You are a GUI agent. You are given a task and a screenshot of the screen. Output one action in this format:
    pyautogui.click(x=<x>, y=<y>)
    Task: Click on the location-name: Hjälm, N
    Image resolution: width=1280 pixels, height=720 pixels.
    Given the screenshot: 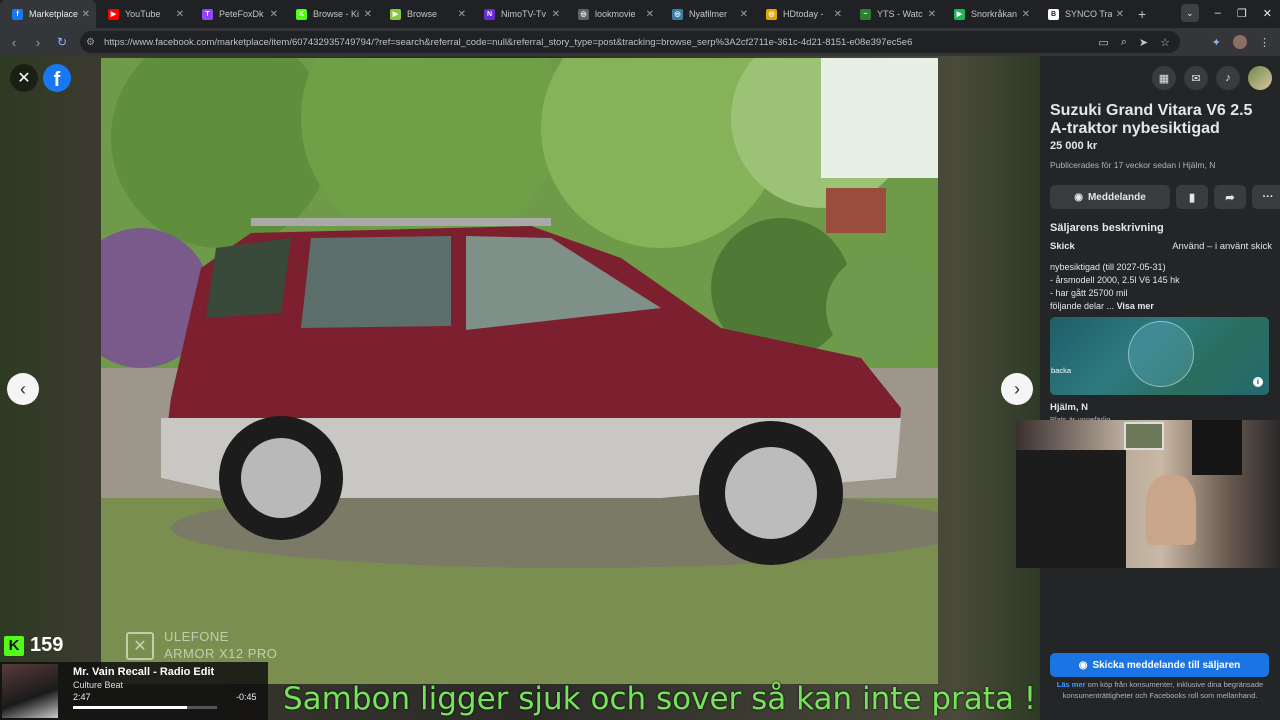 What is the action you would take?
    pyautogui.click(x=1069, y=407)
    